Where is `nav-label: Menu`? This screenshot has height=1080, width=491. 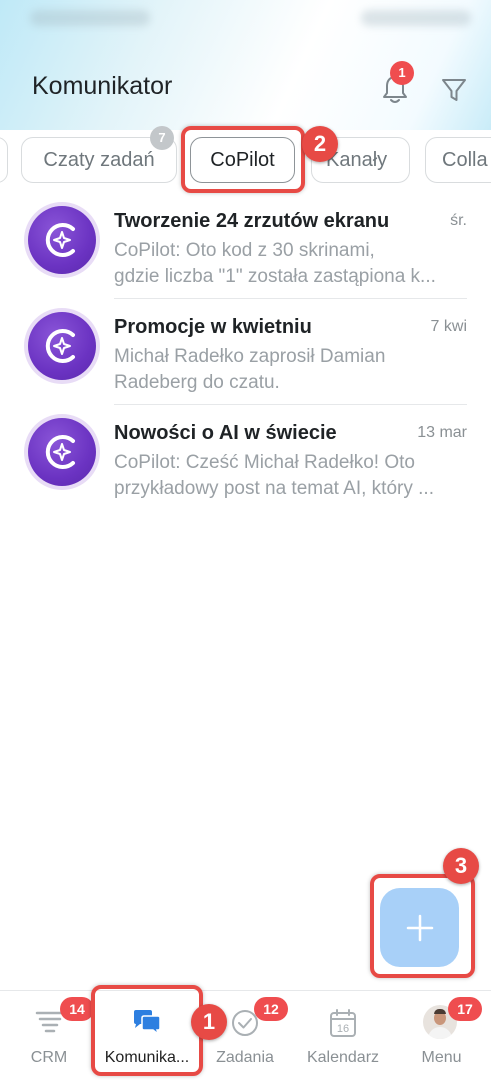 nav-label: Menu is located at coordinates (441, 1057).